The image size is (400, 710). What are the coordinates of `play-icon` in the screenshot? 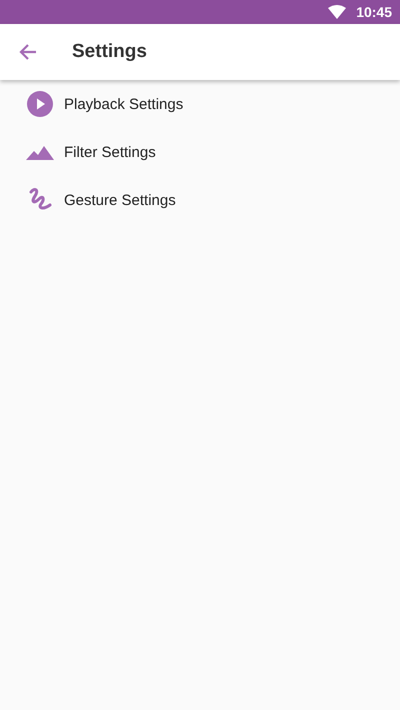 It's located at (40, 104).